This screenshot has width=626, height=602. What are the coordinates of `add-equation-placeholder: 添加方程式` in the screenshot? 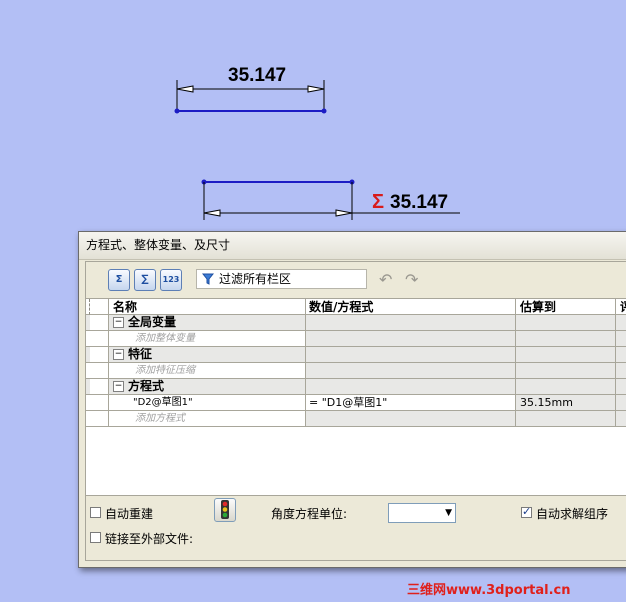 It's located at (207, 419).